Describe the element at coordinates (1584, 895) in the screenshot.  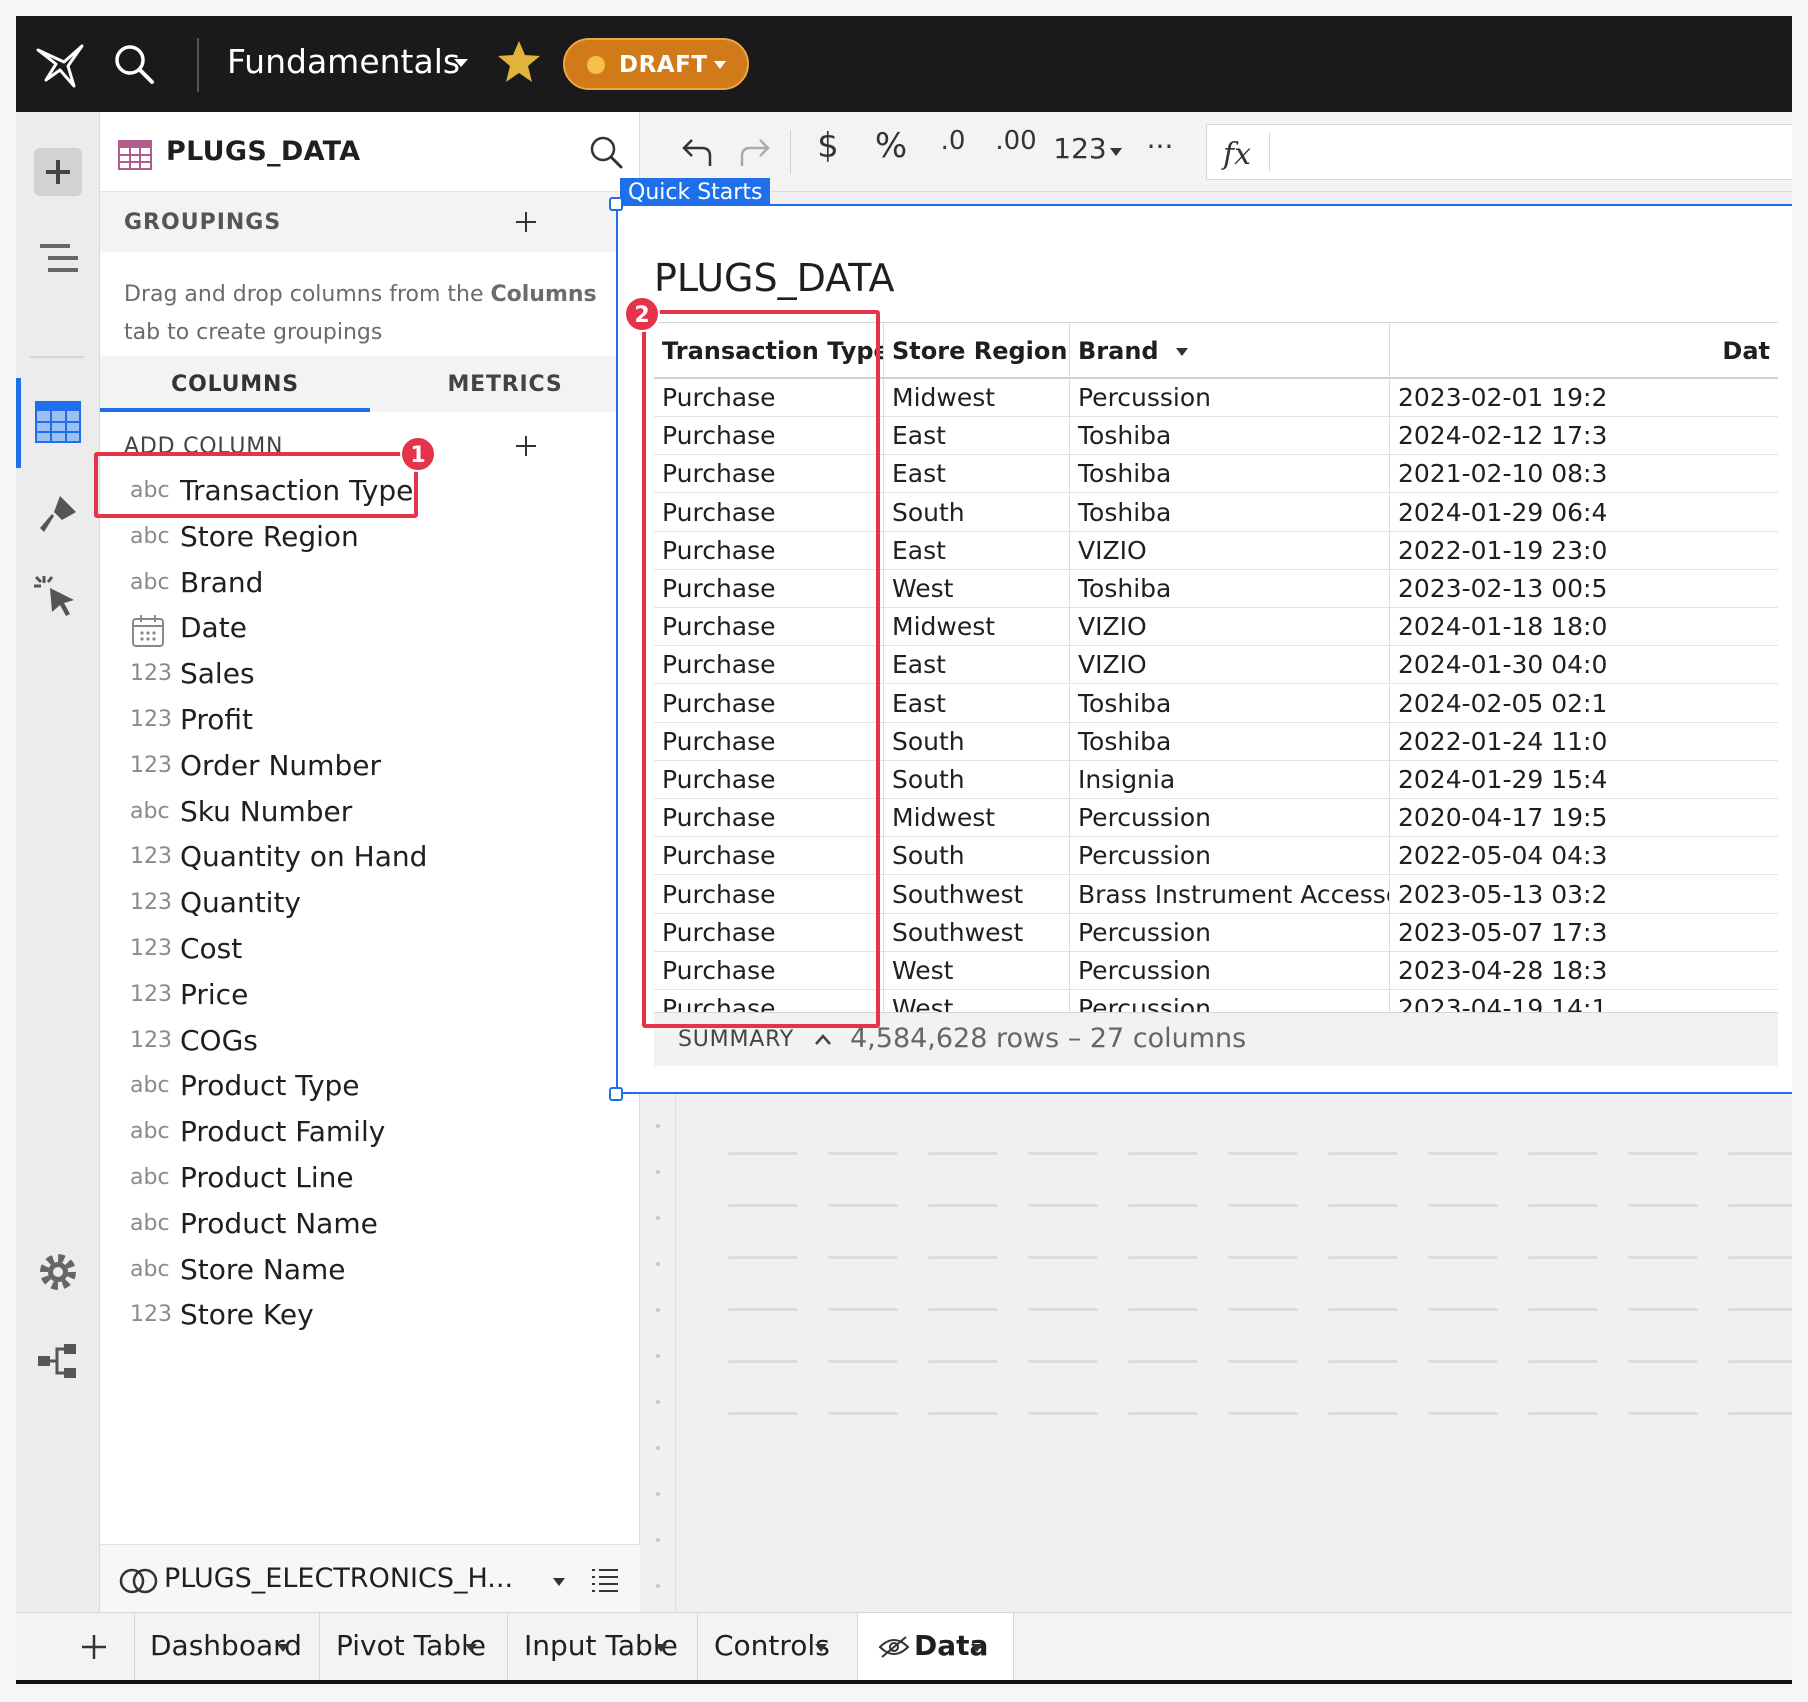
I see `table-cell: 2023-05-13 03:2` at that location.